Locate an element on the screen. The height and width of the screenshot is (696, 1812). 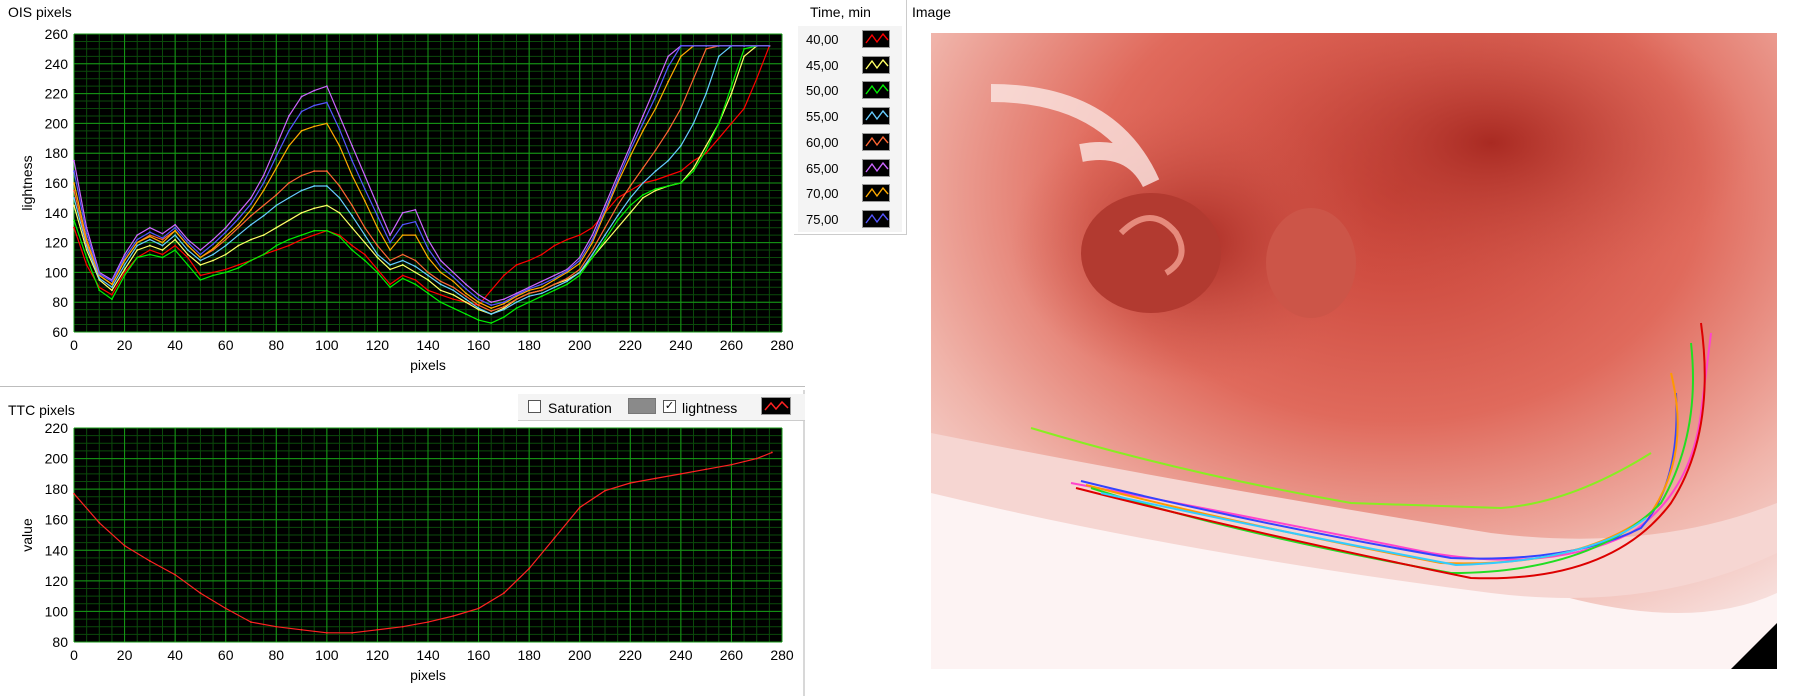
lightness-label: lightness is located at coordinates (710, 408).